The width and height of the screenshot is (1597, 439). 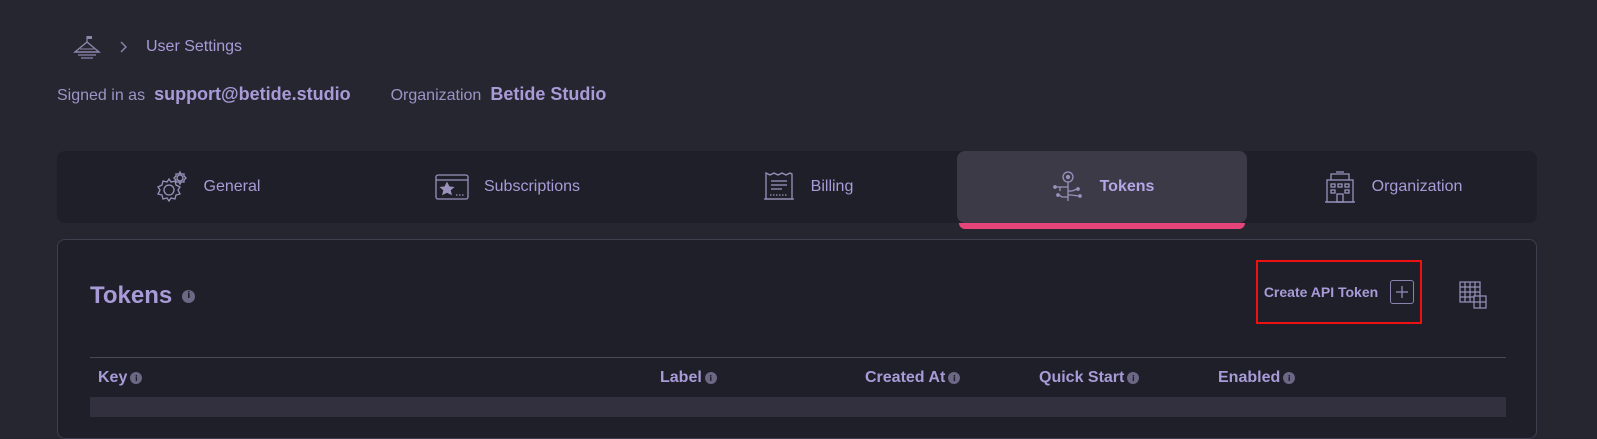 I want to click on breadcrumb: User Settings, so click(x=157, y=47).